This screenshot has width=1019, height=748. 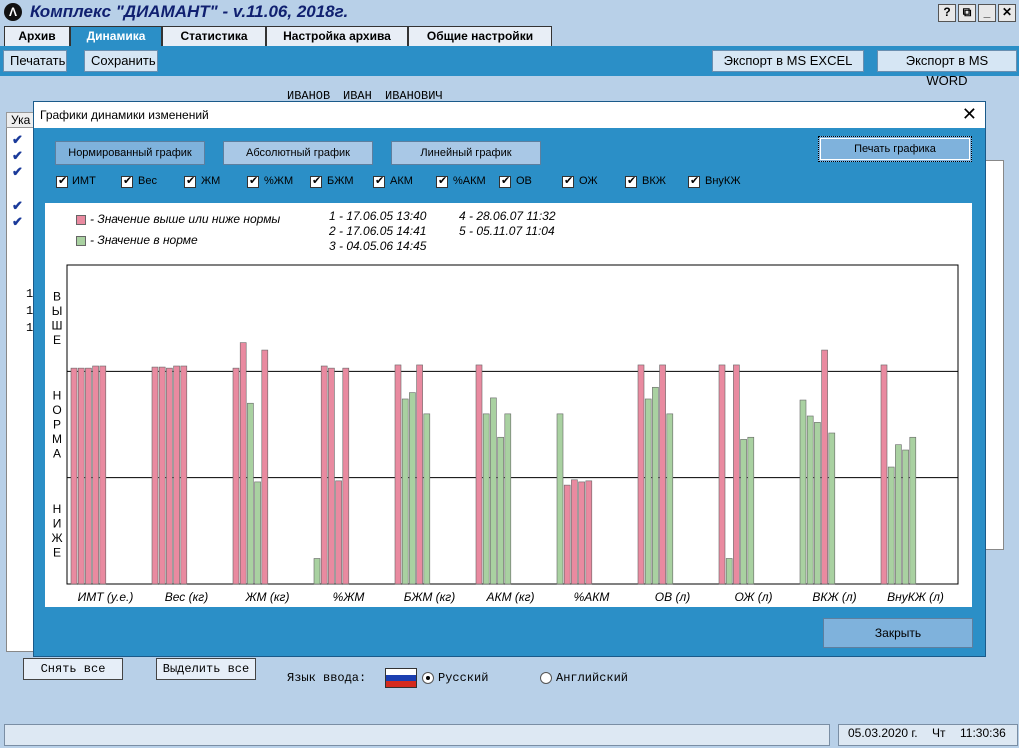 I want to click on right-panel, so click(x=994, y=355).